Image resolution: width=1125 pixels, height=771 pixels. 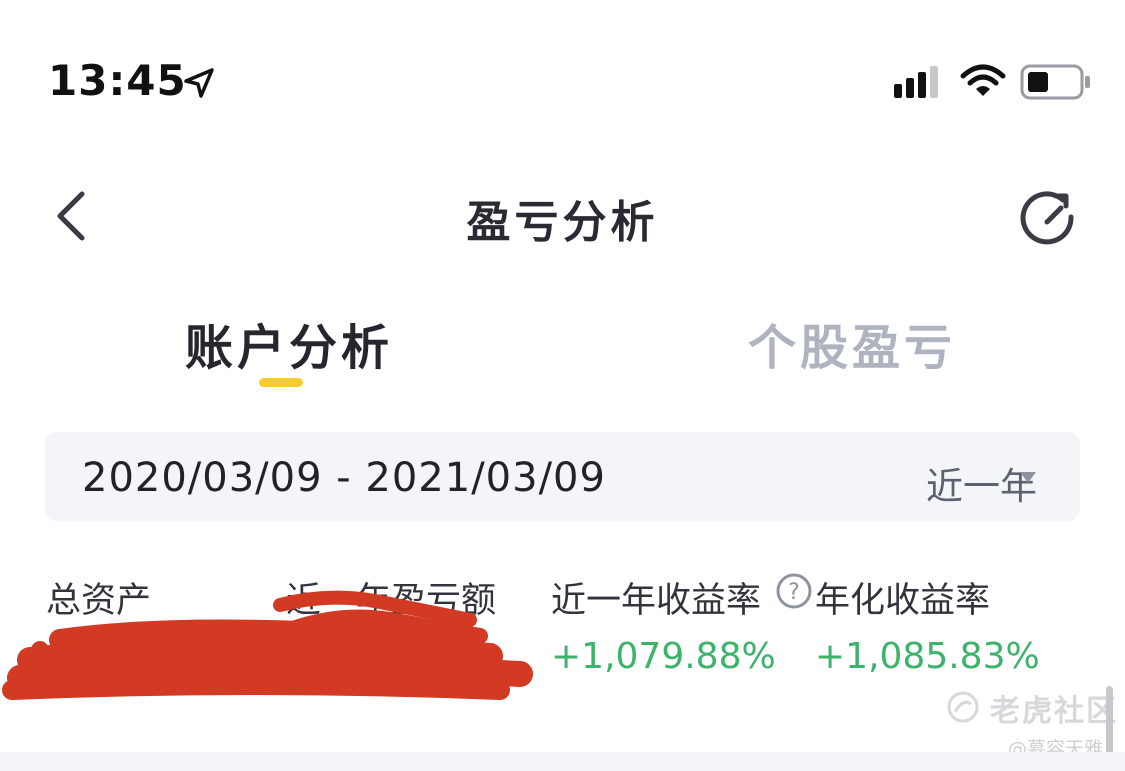 I want to click on tab-stock-pnl: 个股盈亏, so click(x=852, y=343).